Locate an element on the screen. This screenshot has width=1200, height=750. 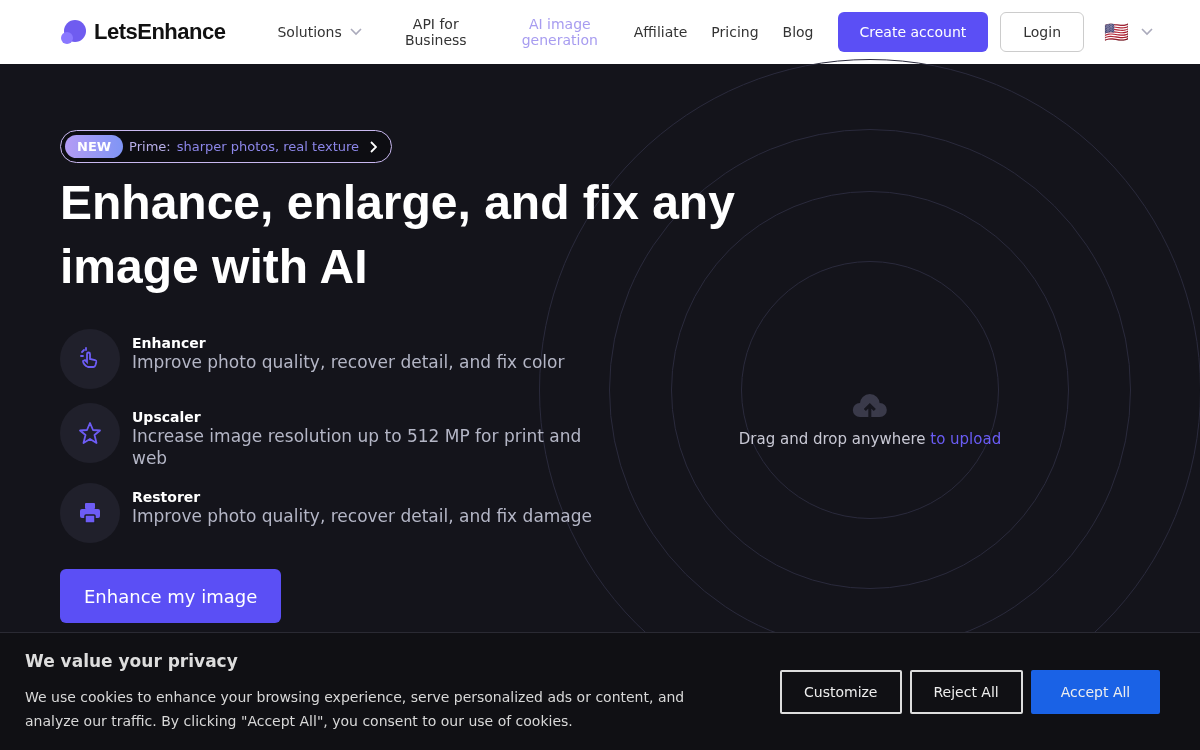
feature-description: Increase image resolution up to 512 MP for print and web is located at coordinates (357, 447).